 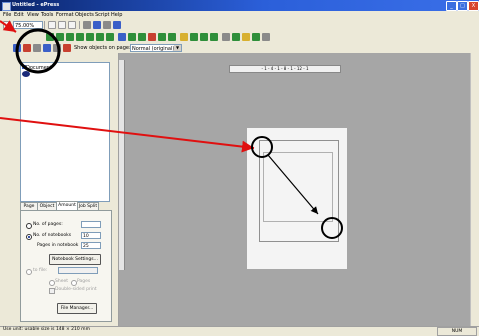 I want to click on black-arrow-icon, so click(x=293, y=184).